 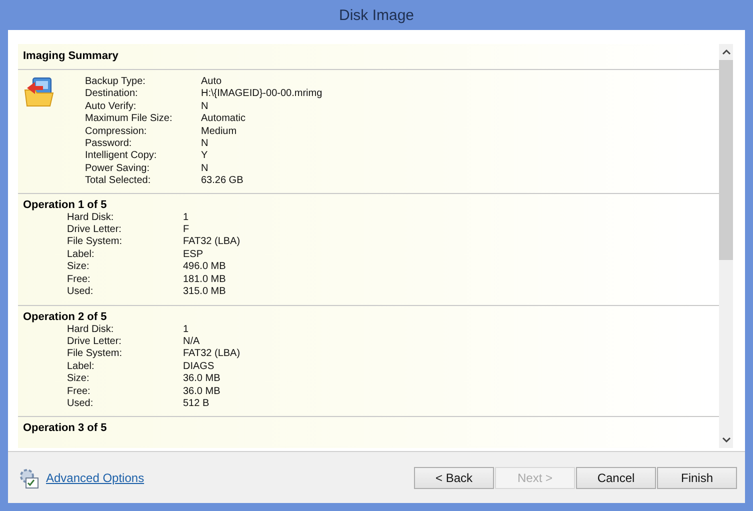 What do you see at coordinates (212, 82) in the screenshot?
I see `field-value: Auto` at bounding box center [212, 82].